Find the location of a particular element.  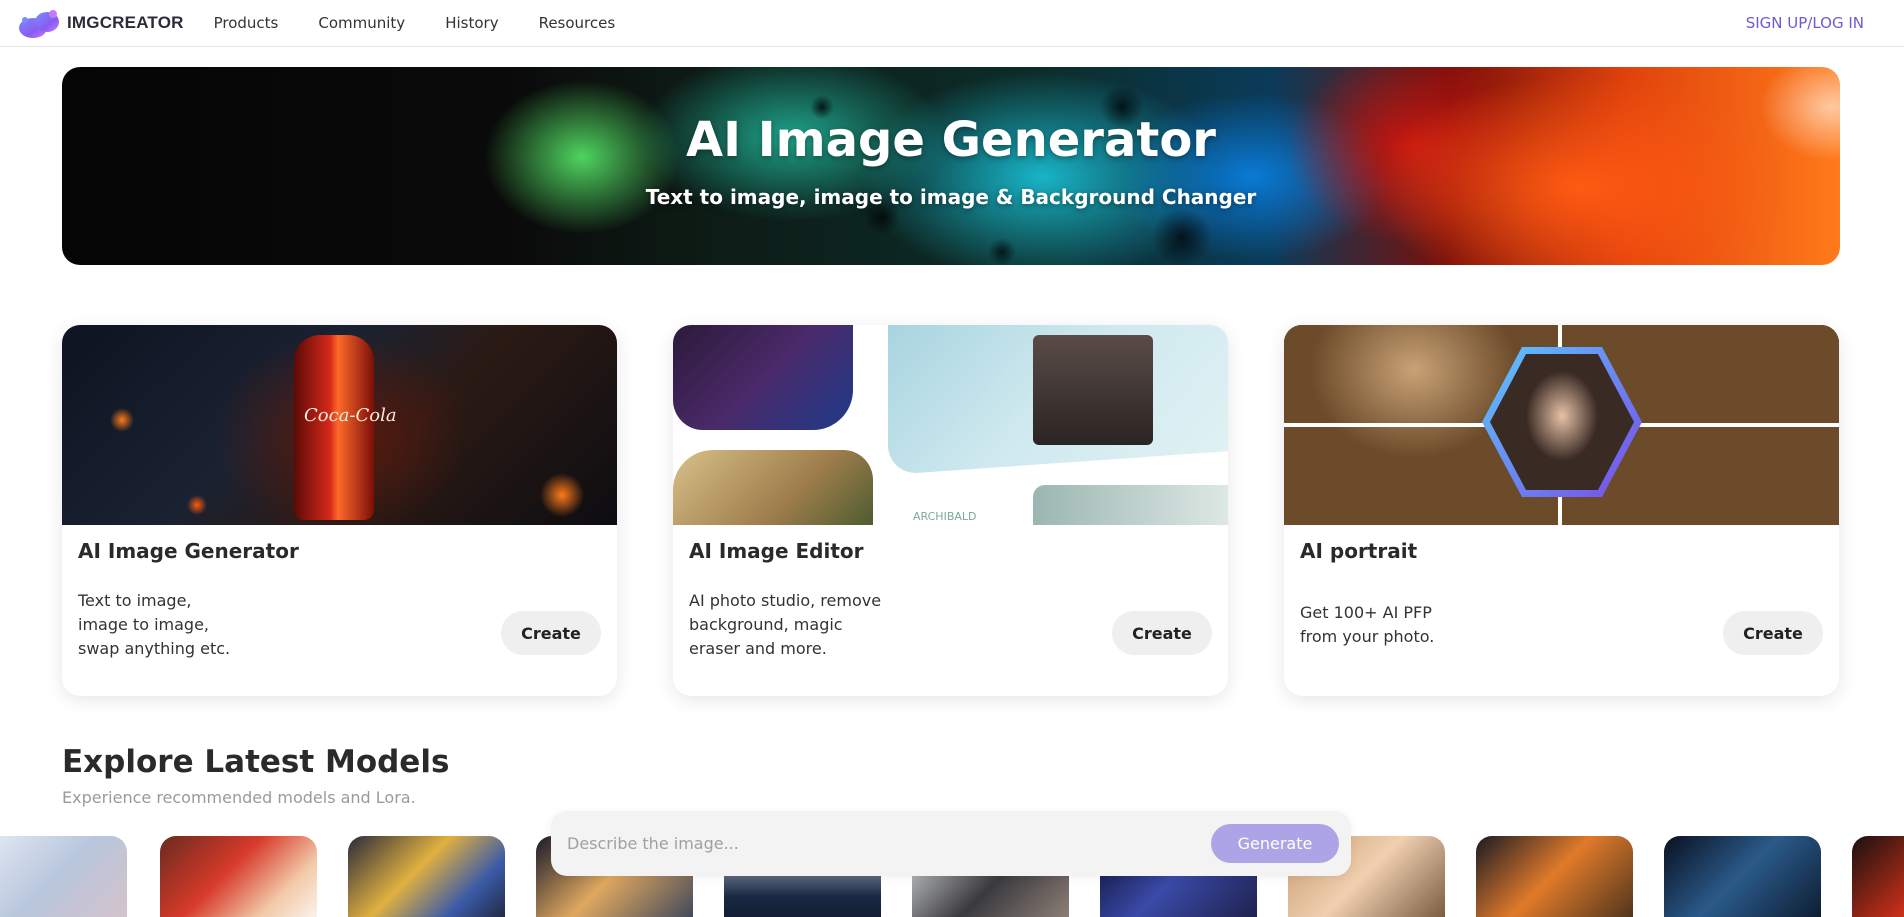

bottle-shape is located at coordinates (334, 427).